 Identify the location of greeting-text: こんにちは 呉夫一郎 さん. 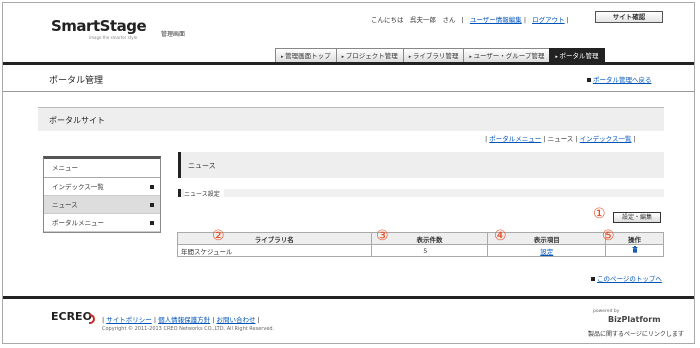
(413, 20).